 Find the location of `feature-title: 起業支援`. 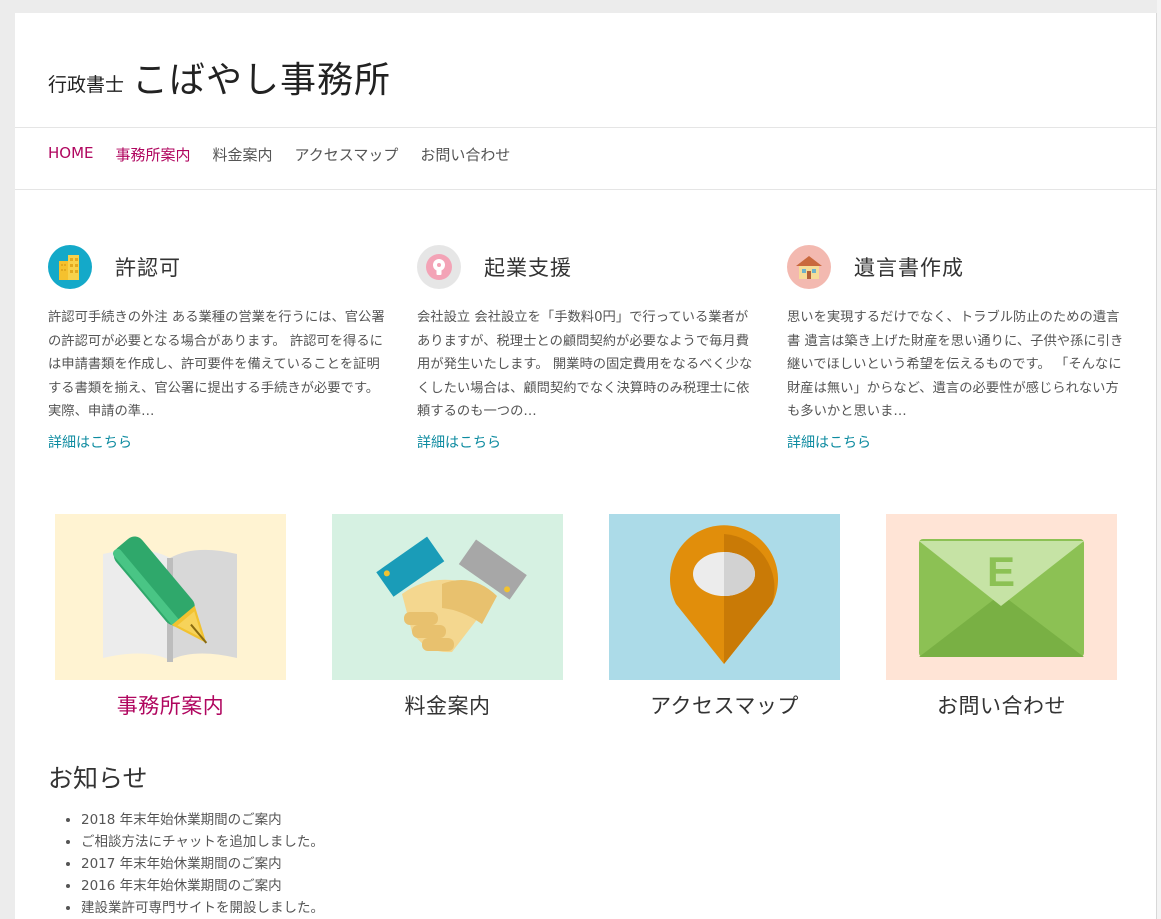

feature-title: 起業支援 is located at coordinates (528, 268).